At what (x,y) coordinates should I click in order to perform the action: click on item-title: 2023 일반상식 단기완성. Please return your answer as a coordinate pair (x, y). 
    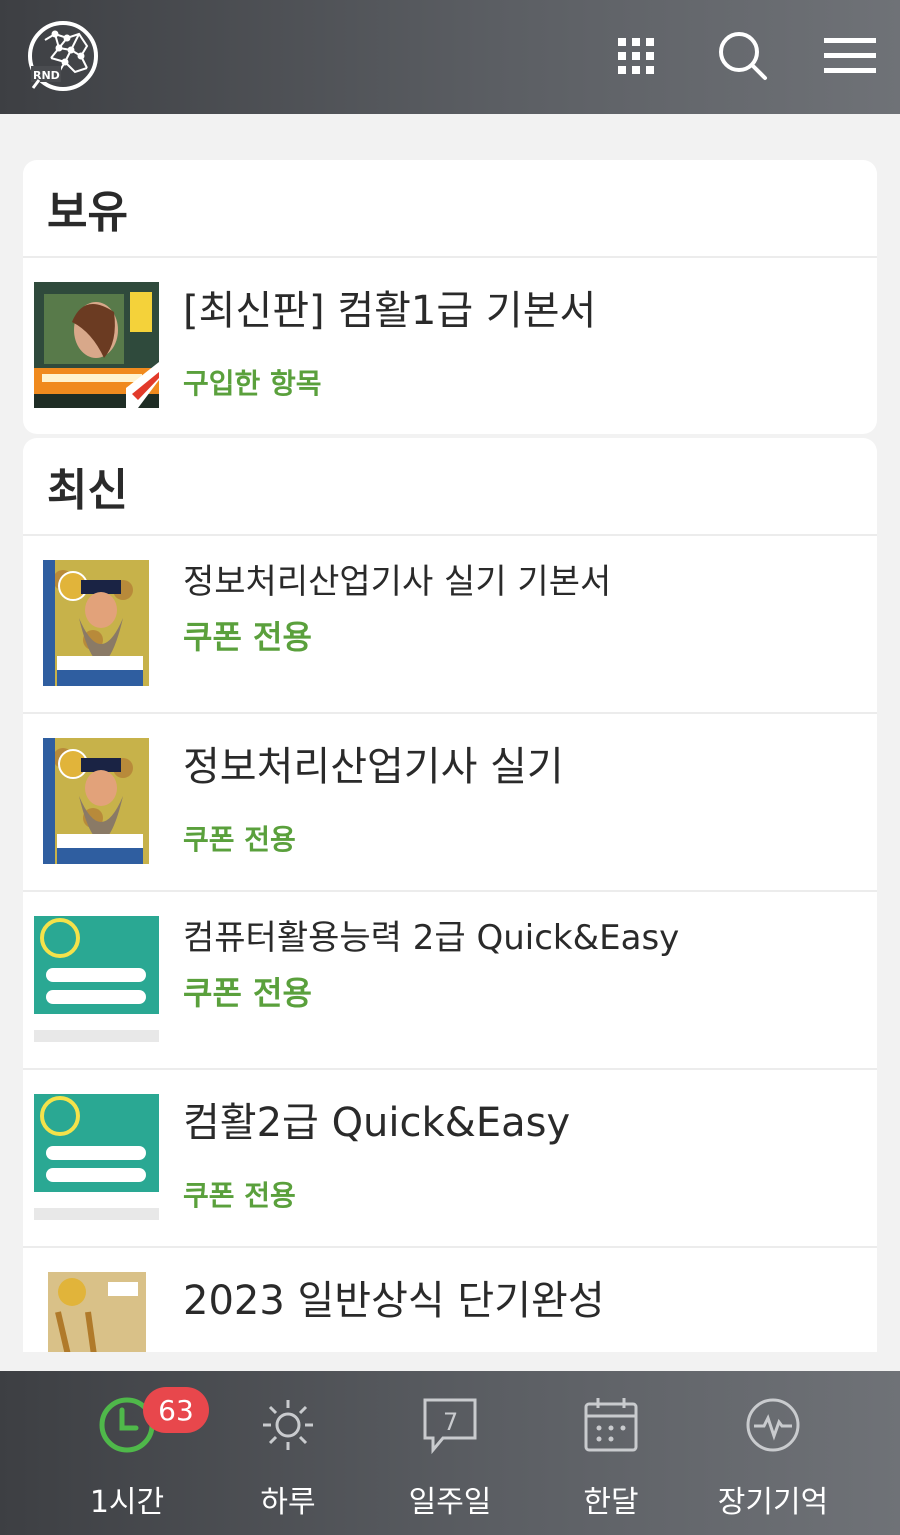
    Looking at the image, I should click on (394, 1301).